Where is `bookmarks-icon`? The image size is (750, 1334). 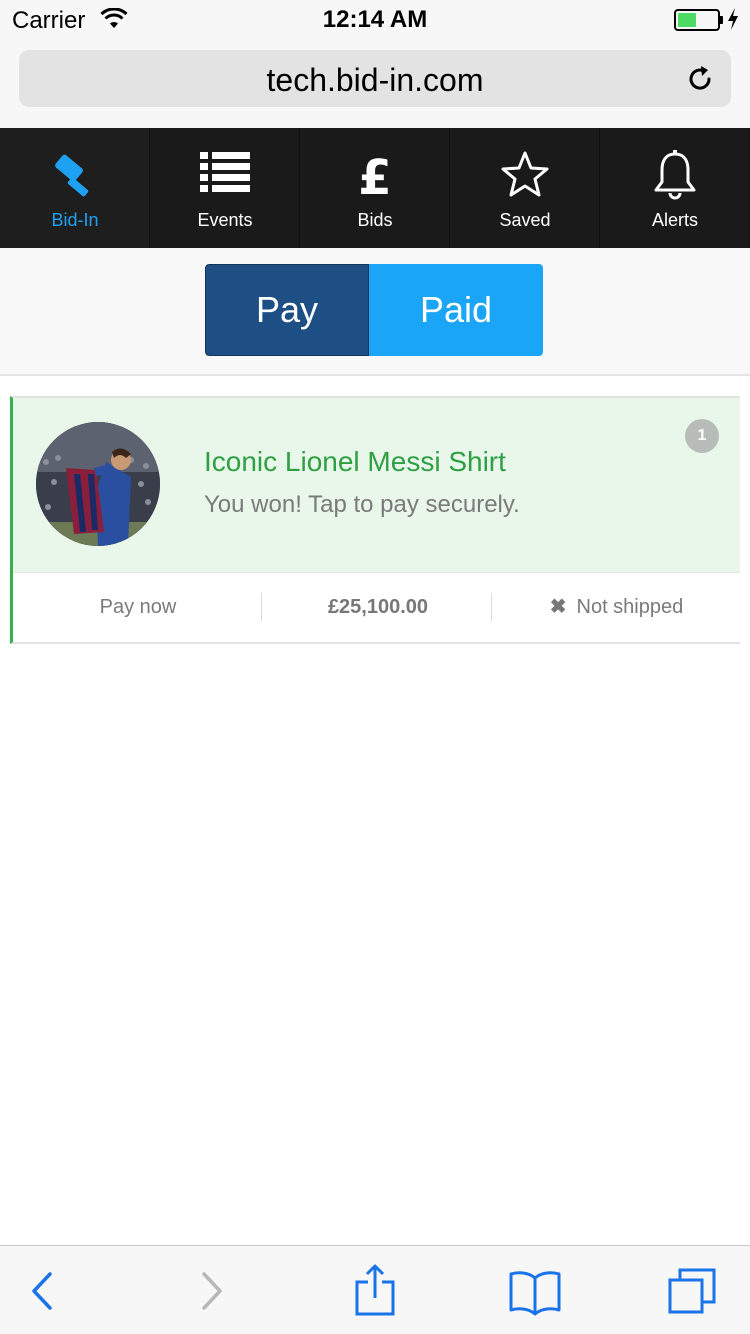 bookmarks-icon is located at coordinates (535, 1291).